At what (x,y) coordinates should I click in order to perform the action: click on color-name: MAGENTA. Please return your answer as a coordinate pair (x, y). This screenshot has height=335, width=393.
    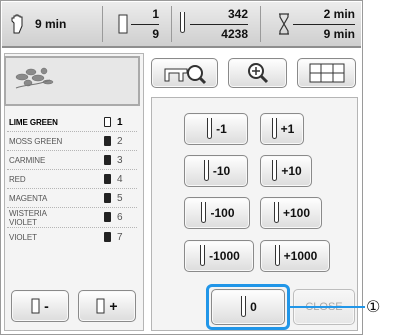
    Looking at the image, I should click on (28, 198).